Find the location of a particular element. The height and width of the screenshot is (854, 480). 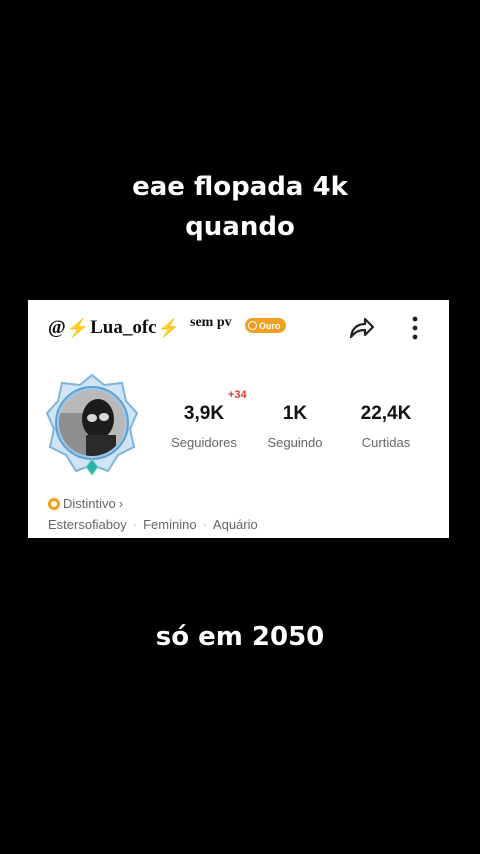

profile-username: @ ⚡ Lua_ofc ⚡ is located at coordinates (114, 328).